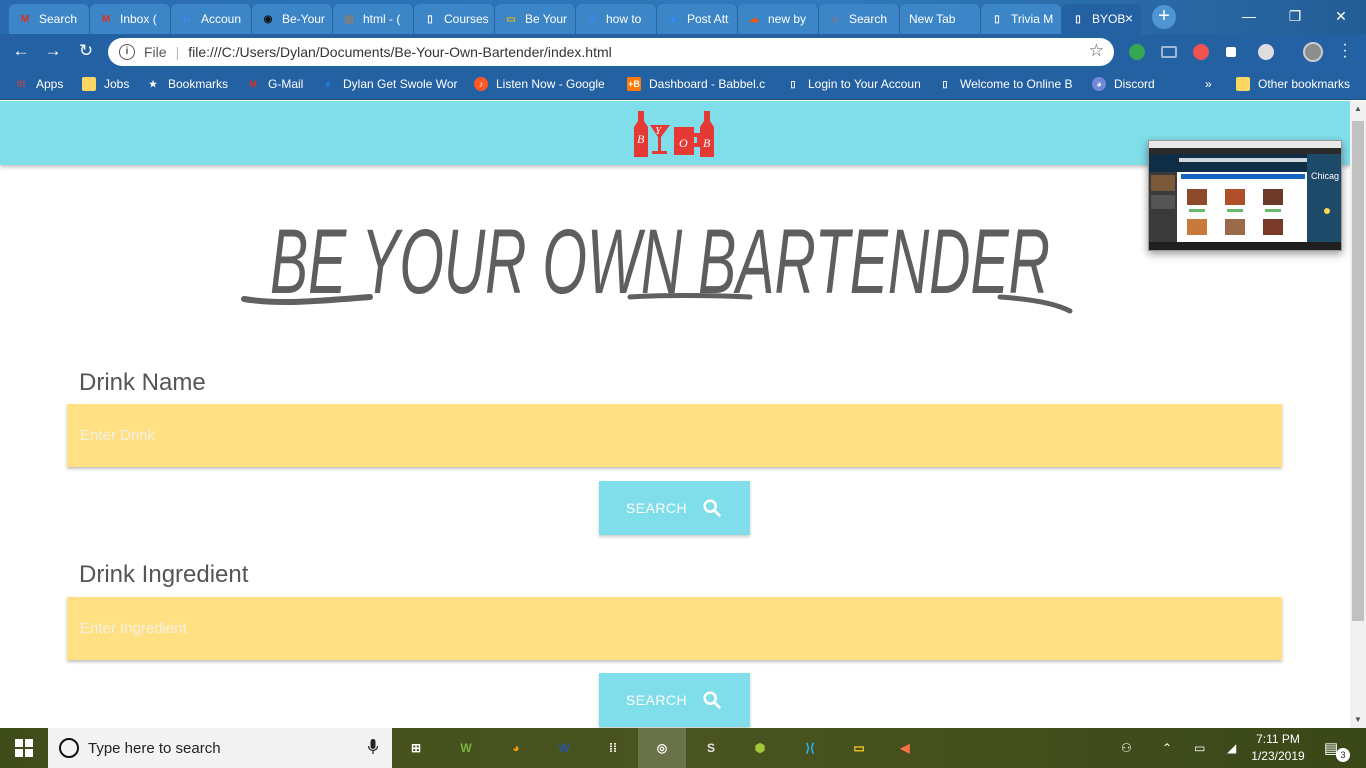 The image size is (1366, 768). Describe the element at coordinates (1313, 52) in the screenshot. I see `profile-avatar` at that location.